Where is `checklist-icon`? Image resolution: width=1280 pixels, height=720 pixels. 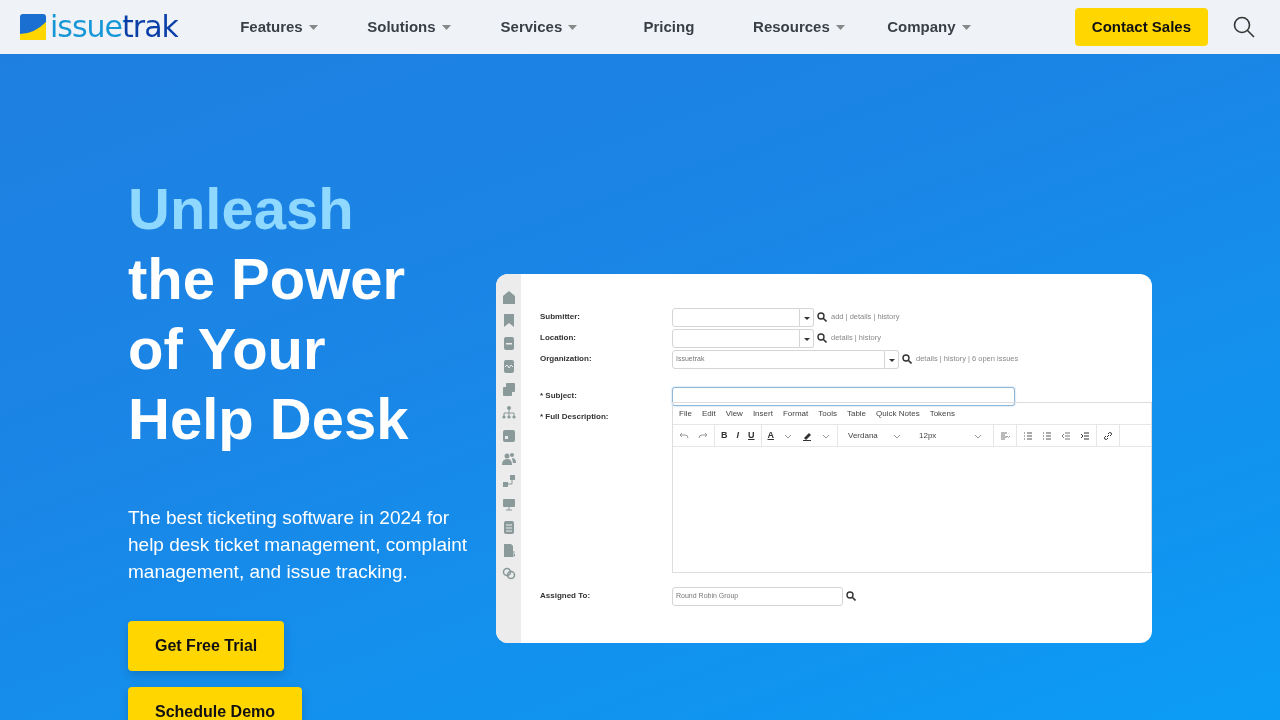 checklist-icon is located at coordinates (508, 527).